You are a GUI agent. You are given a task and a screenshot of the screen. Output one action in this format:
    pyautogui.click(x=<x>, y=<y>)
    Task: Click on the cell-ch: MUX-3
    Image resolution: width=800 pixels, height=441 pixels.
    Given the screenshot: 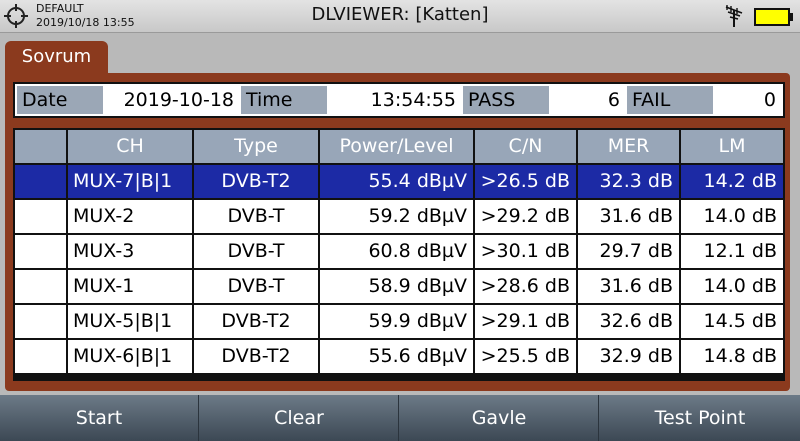 What is the action you would take?
    pyautogui.click(x=130, y=251)
    